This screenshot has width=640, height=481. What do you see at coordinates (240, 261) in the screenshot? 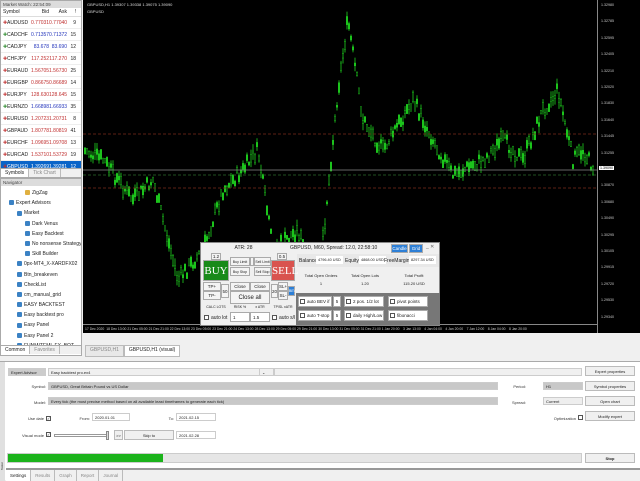
I see `buy-limit-button: Buy Limit` at bounding box center [240, 261].